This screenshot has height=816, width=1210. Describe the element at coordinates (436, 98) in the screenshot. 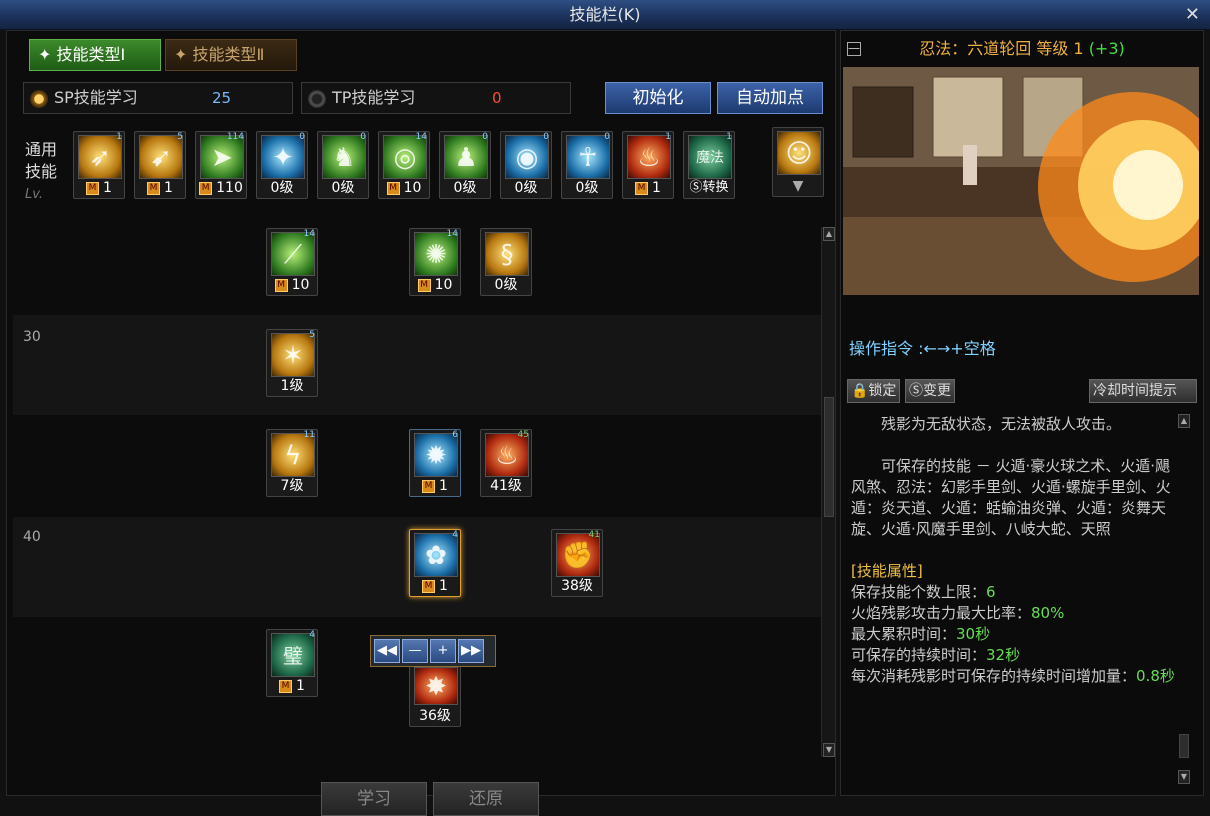

I see `tp-points-box: TP技能学习 0` at that location.